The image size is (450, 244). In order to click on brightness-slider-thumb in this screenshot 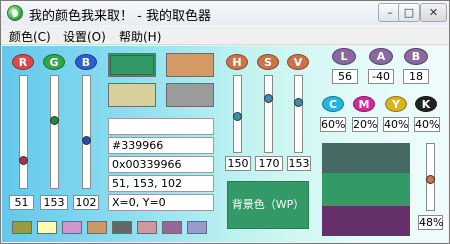, I will do `click(430, 179)`.